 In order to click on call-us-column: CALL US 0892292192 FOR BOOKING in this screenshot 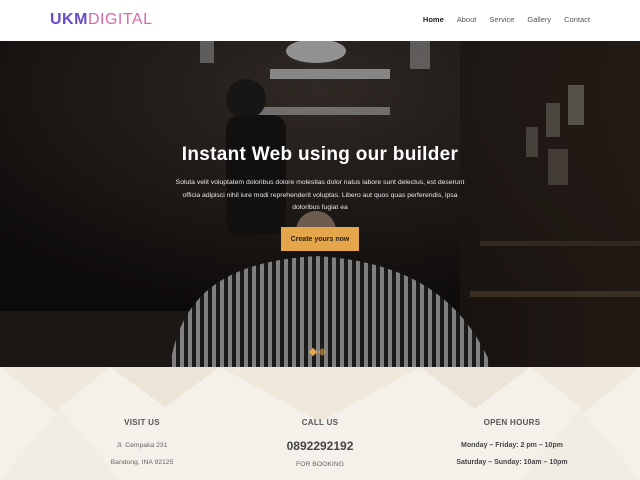, I will do `click(320, 444)`.